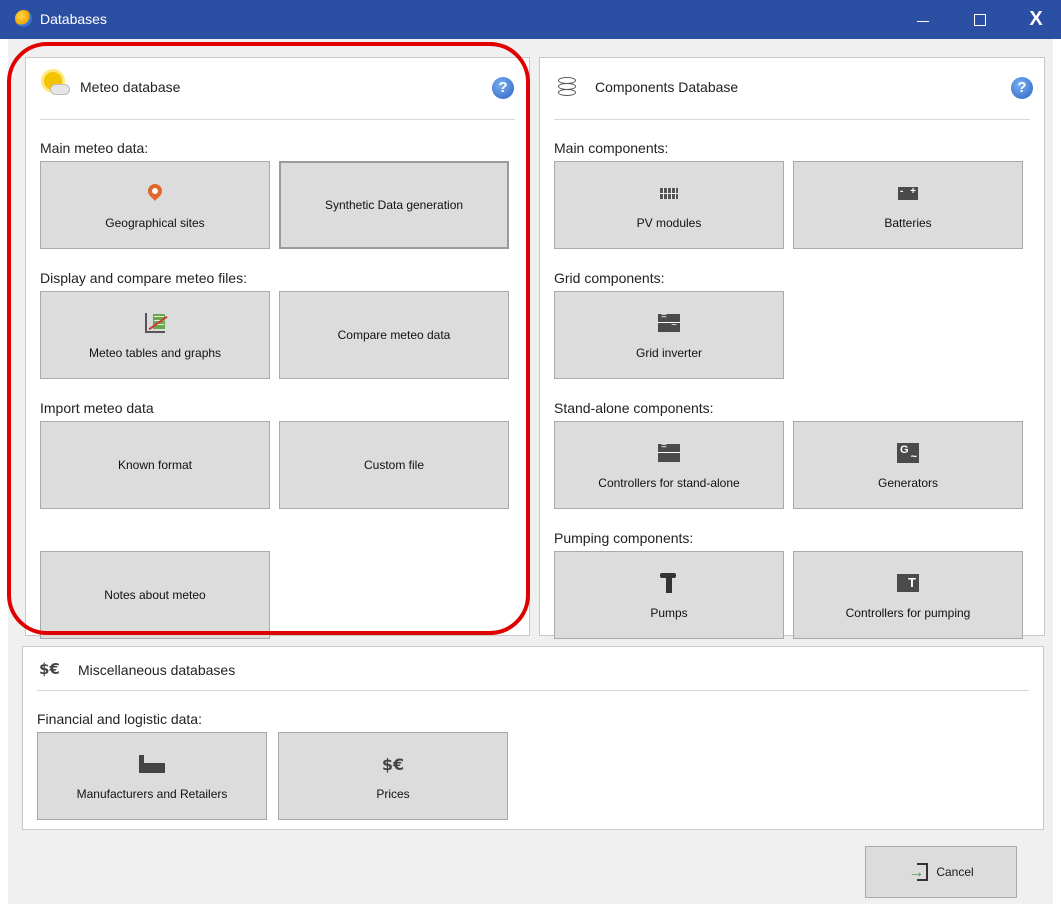  Describe the element at coordinates (669, 583) in the screenshot. I see `pump-icon` at that location.